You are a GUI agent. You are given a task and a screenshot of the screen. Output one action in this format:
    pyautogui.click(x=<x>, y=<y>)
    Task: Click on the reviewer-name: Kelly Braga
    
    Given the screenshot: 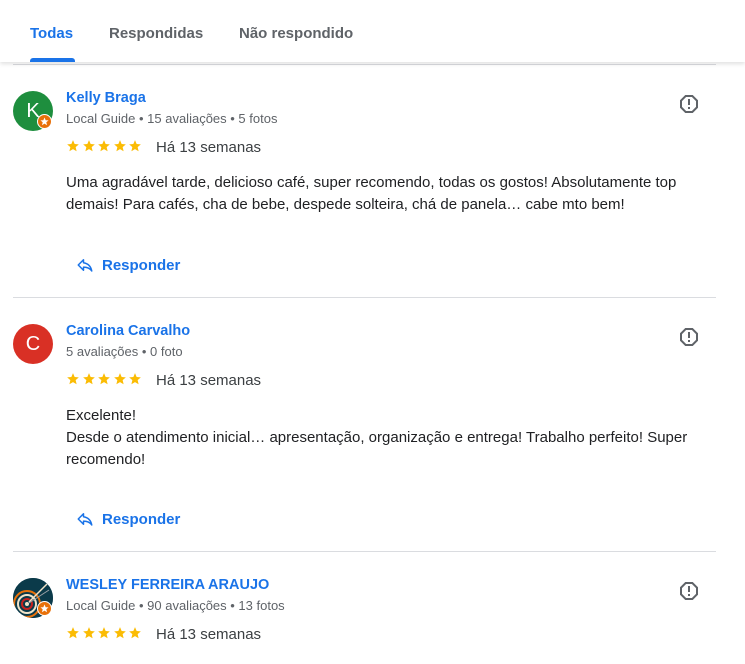 What is the action you would take?
    pyautogui.click(x=106, y=98)
    